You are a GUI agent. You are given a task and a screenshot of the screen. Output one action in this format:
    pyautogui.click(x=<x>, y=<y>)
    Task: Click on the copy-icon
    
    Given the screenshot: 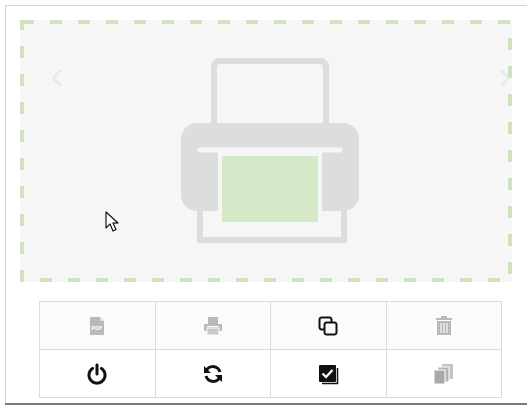 What is the action you would take?
    pyautogui.click(x=328, y=325)
    